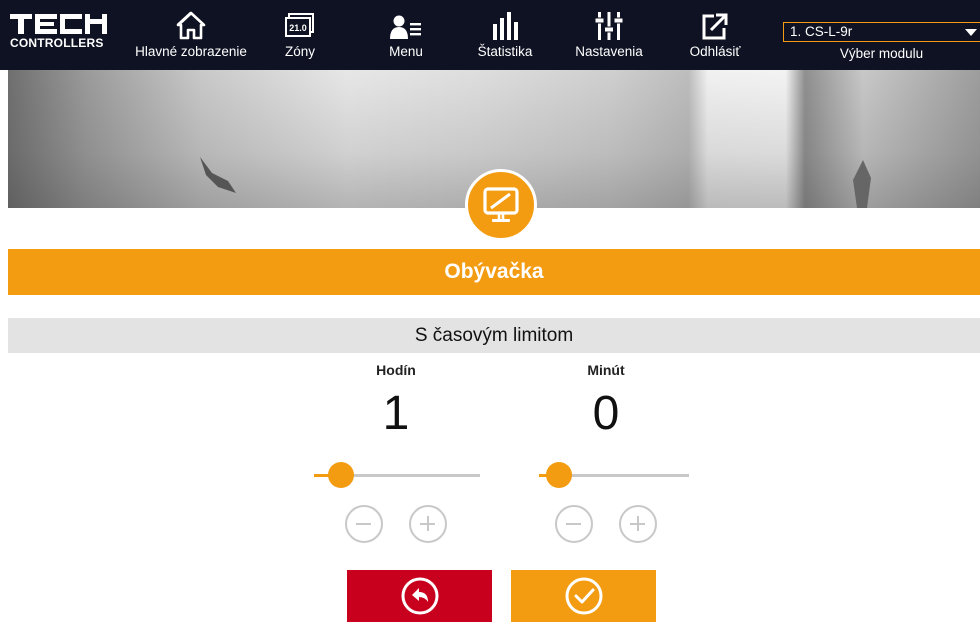  What do you see at coordinates (606, 413) in the screenshot?
I see `minutes-value: 0` at bounding box center [606, 413].